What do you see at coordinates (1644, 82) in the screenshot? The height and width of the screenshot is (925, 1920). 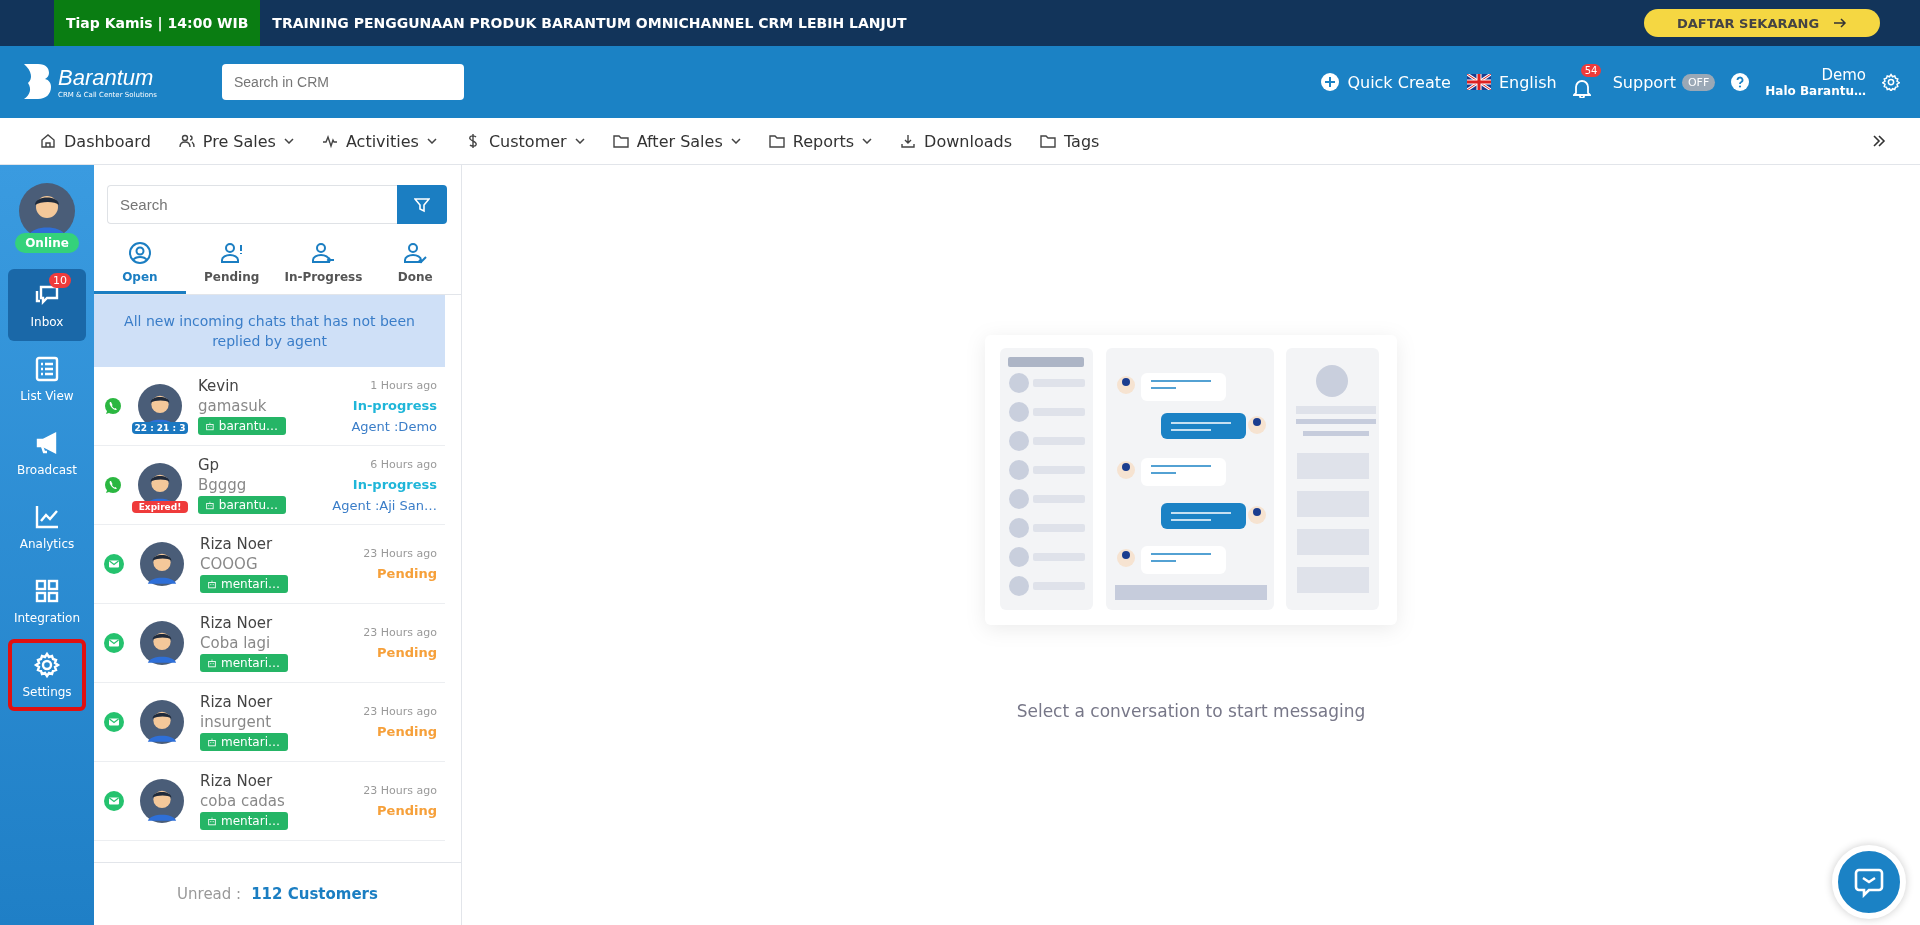 I see `support-label: Support` at bounding box center [1644, 82].